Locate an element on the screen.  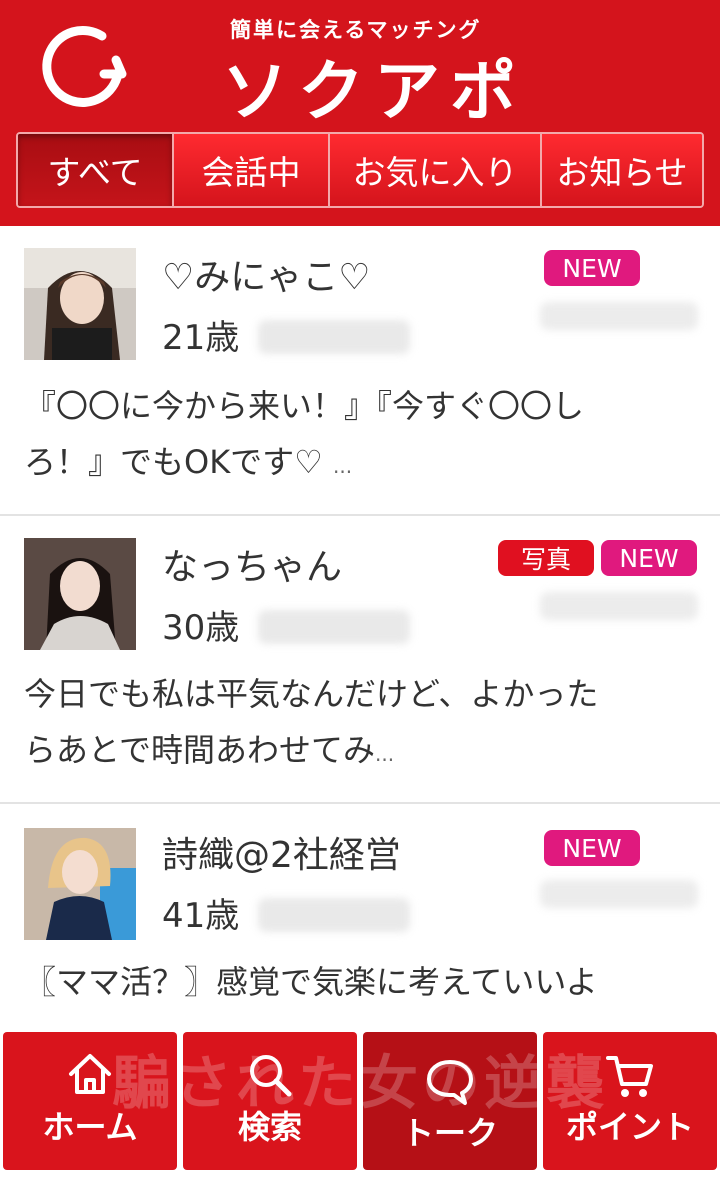
preview-line: 『〇〇に今から来い！』『今すぐ〇〇し is located at coordinates (304, 406).